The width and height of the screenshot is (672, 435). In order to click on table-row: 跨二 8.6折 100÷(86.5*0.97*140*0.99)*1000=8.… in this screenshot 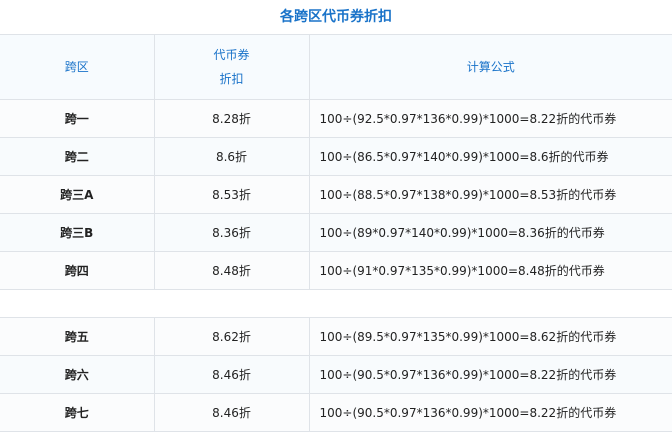, I will do `click(336, 156)`.